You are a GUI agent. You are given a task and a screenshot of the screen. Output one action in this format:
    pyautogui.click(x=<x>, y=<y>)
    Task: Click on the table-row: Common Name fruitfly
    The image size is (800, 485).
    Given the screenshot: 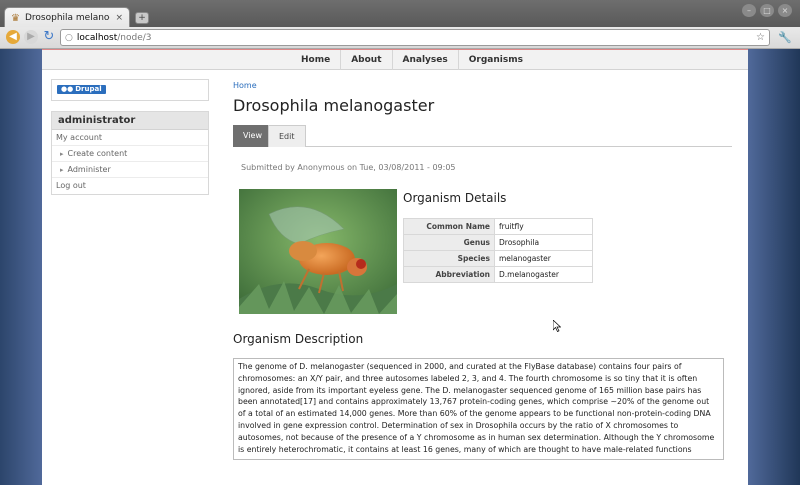 What is the action you would take?
    pyautogui.click(x=498, y=226)
    